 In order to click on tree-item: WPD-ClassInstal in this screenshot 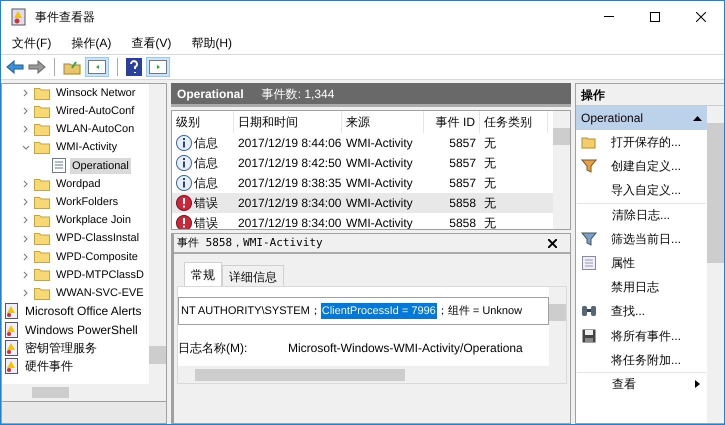, I will do `click(98, 238)`.